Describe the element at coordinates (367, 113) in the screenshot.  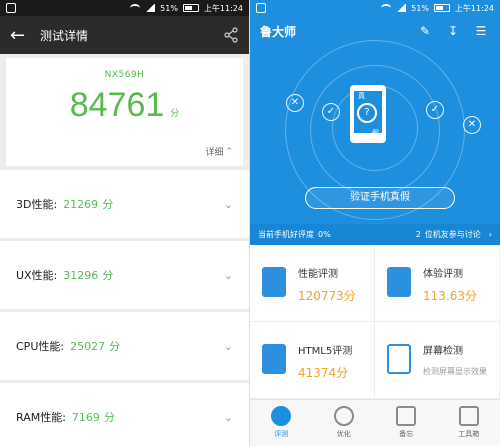
I see `question-icon: ?` at that location.